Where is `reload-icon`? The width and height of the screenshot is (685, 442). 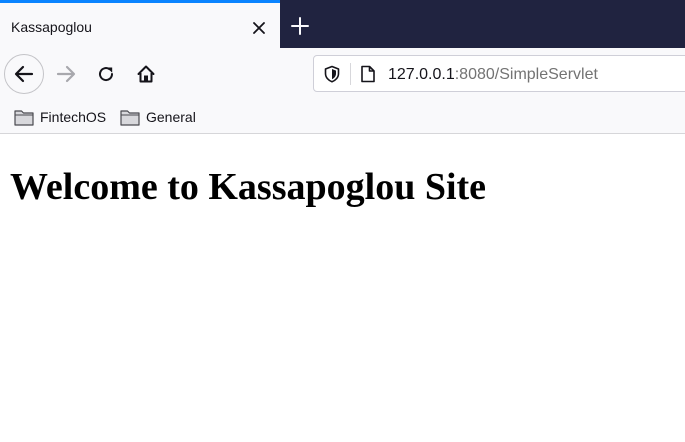 reload-icon is located at coordinates (106, 74).